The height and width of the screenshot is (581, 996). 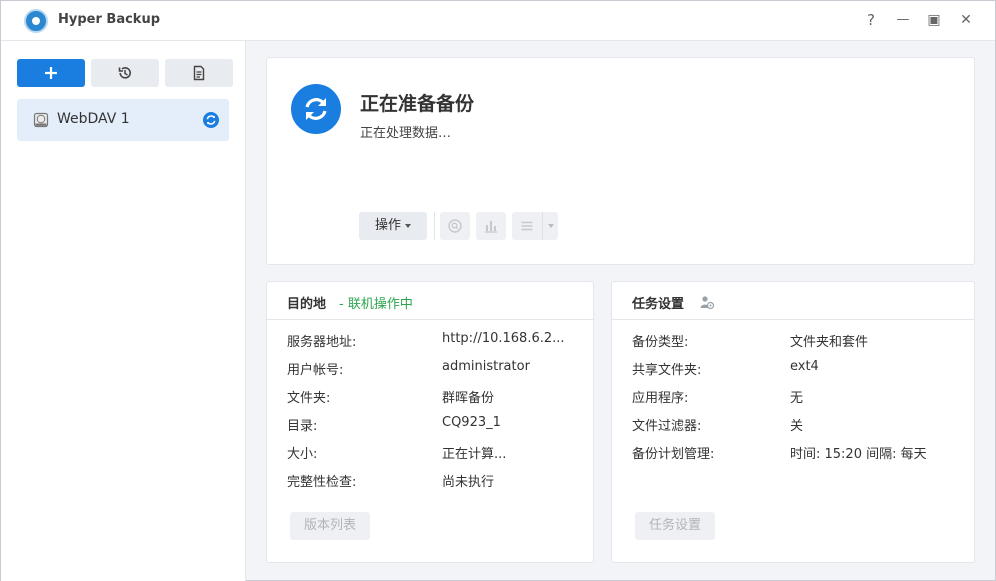 What do you see at coordinates (434, 226) in the screenshot?
I see `toolbar-divider` at bounding box center [434, 226].